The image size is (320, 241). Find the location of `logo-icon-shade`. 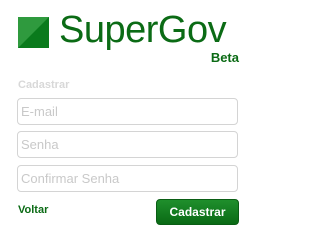

logo-icon-shade is located at coordinates (33, 32).